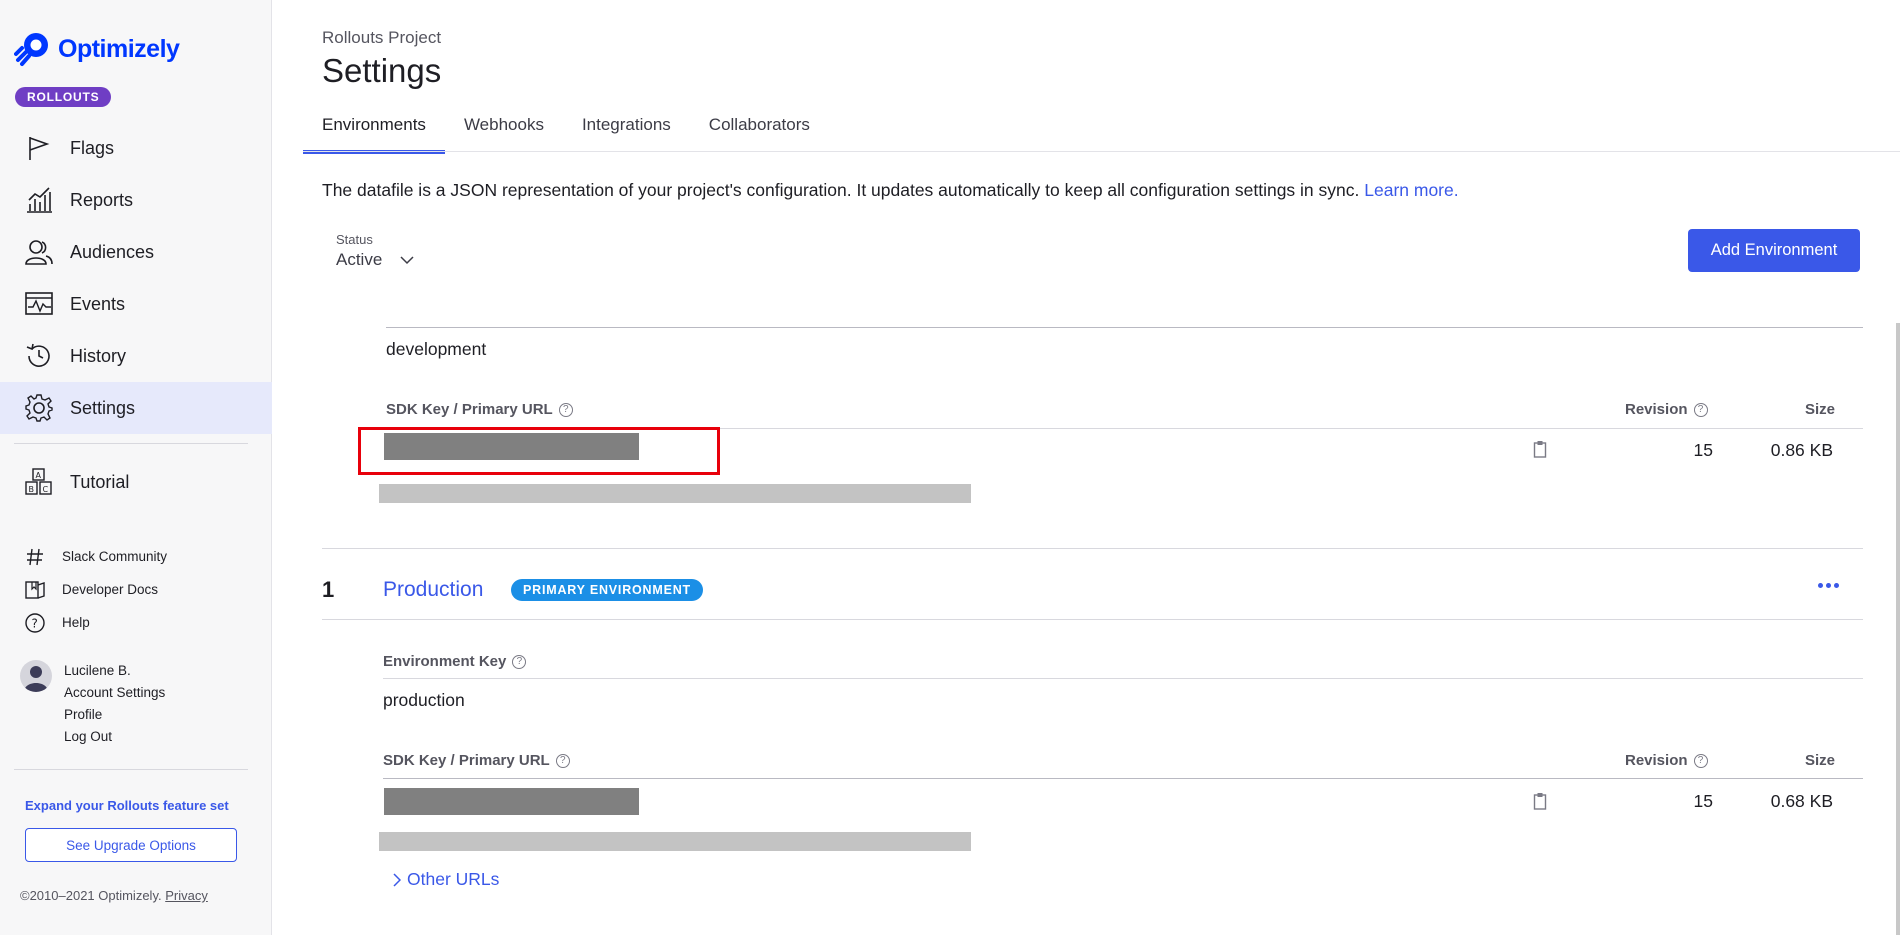 The image size is (1900, 935). Describe the element at coordinates (186, 895) in the screenshot. I see `privacy-link: Privacy` at that location.